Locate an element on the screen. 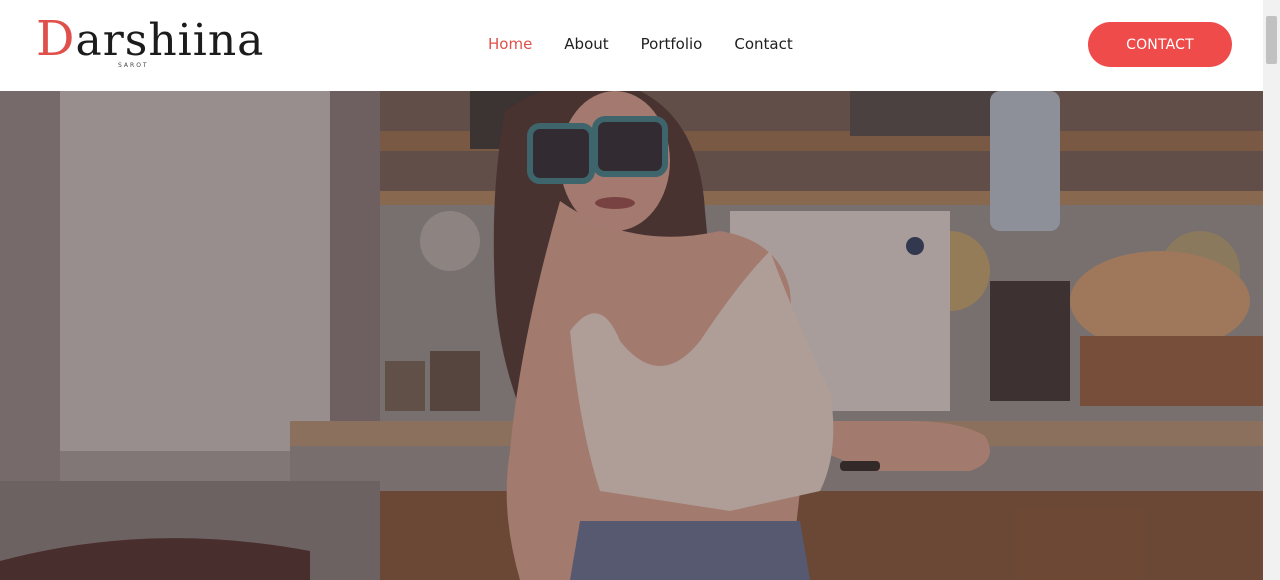 The height and width of the screenshot is (580, 1280). logo-initial: D is located at coordinates (56, 39).